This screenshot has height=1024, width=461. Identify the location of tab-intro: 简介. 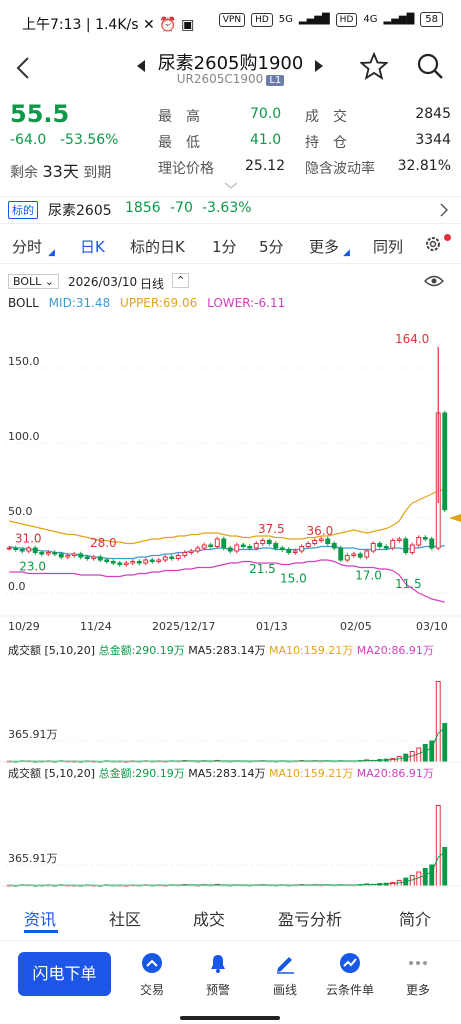
(415, 918).